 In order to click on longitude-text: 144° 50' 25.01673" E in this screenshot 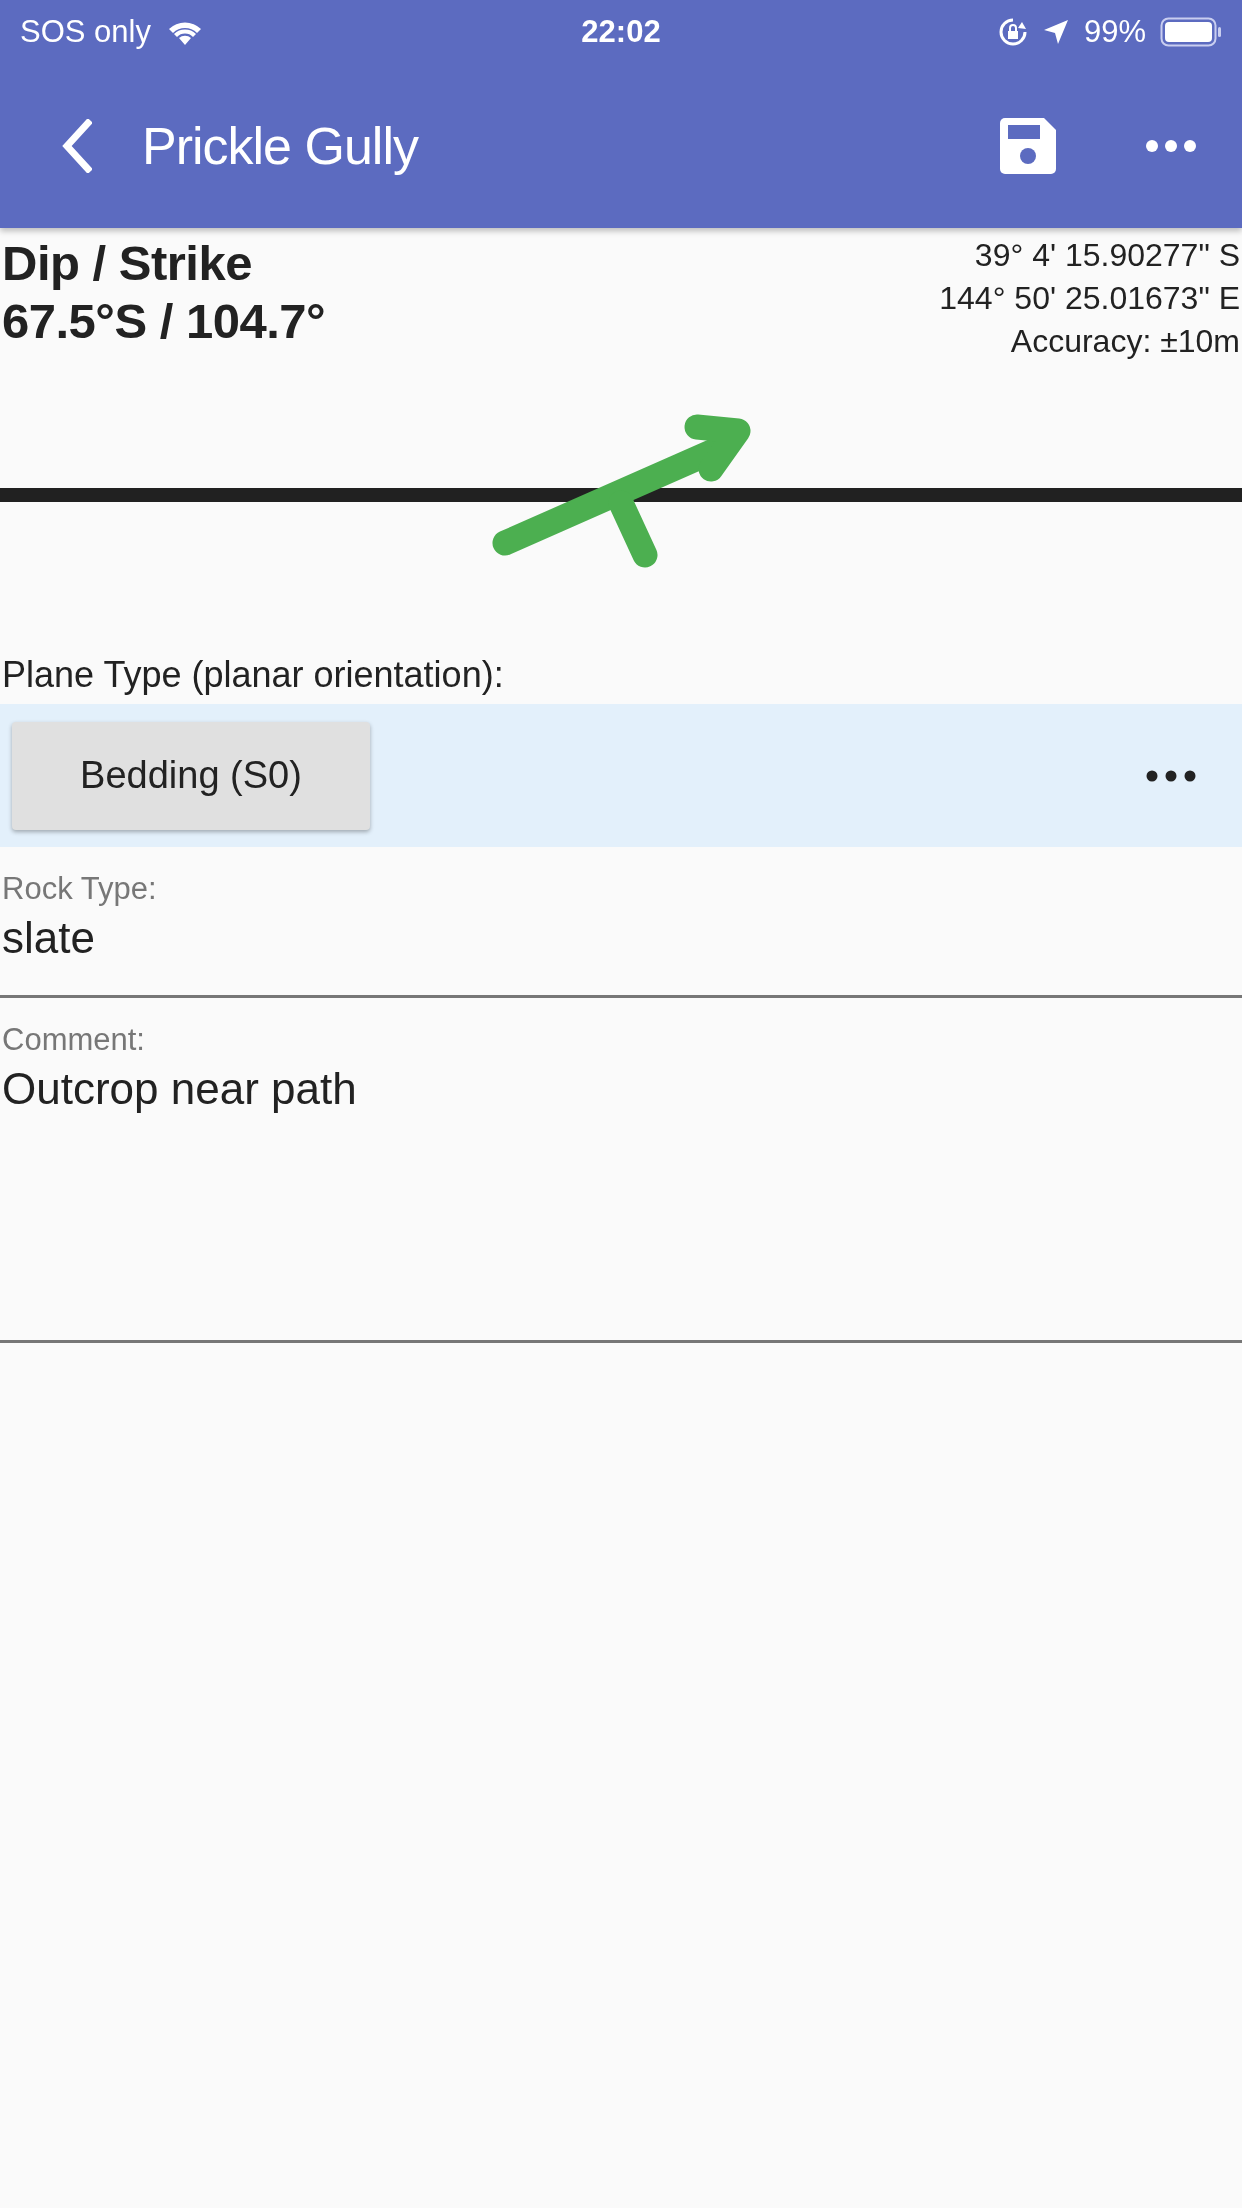, I will do `click(1089, 298)`.